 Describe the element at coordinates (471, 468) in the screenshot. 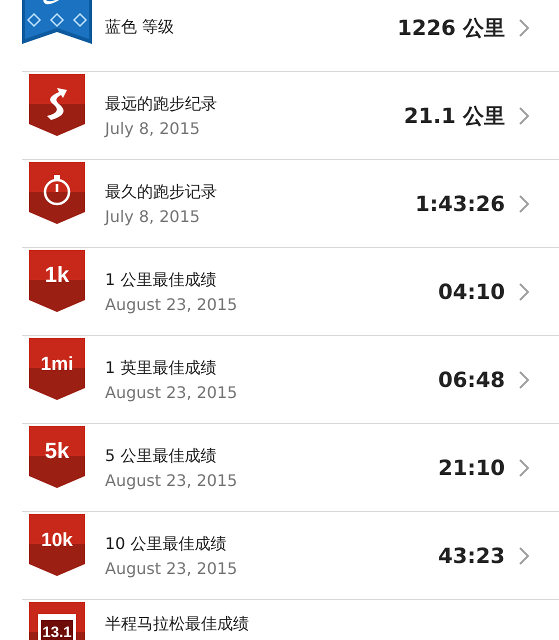

I see `record-value: 21:10` at that location.